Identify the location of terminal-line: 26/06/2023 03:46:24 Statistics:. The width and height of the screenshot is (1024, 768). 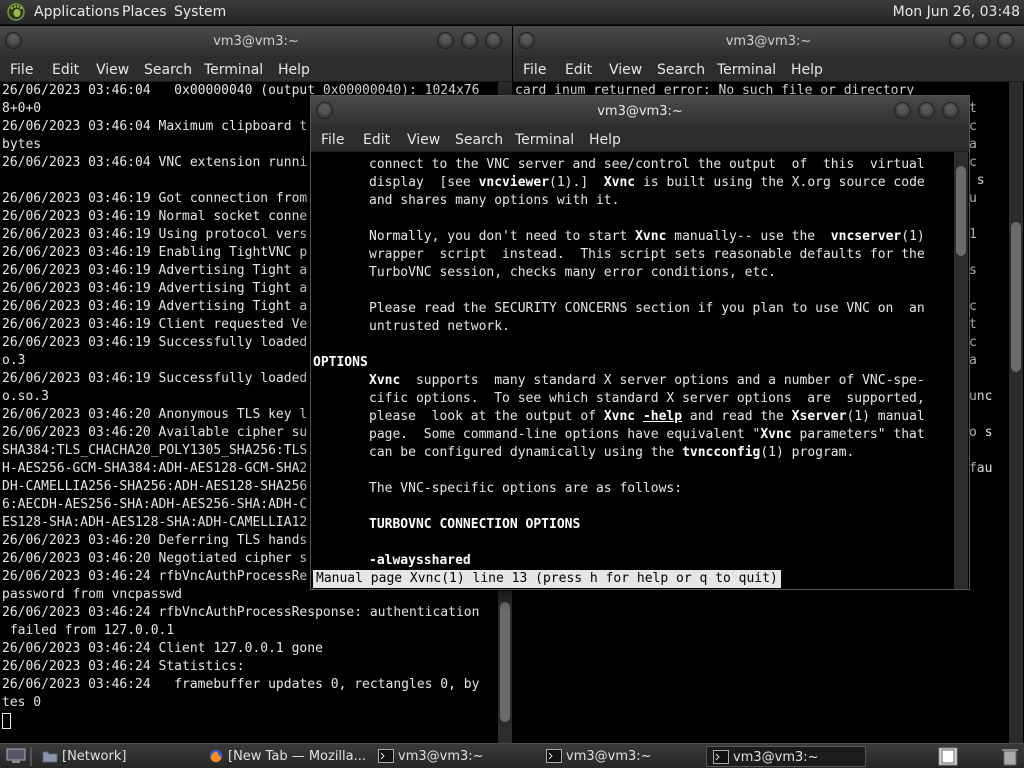
(123, 666).